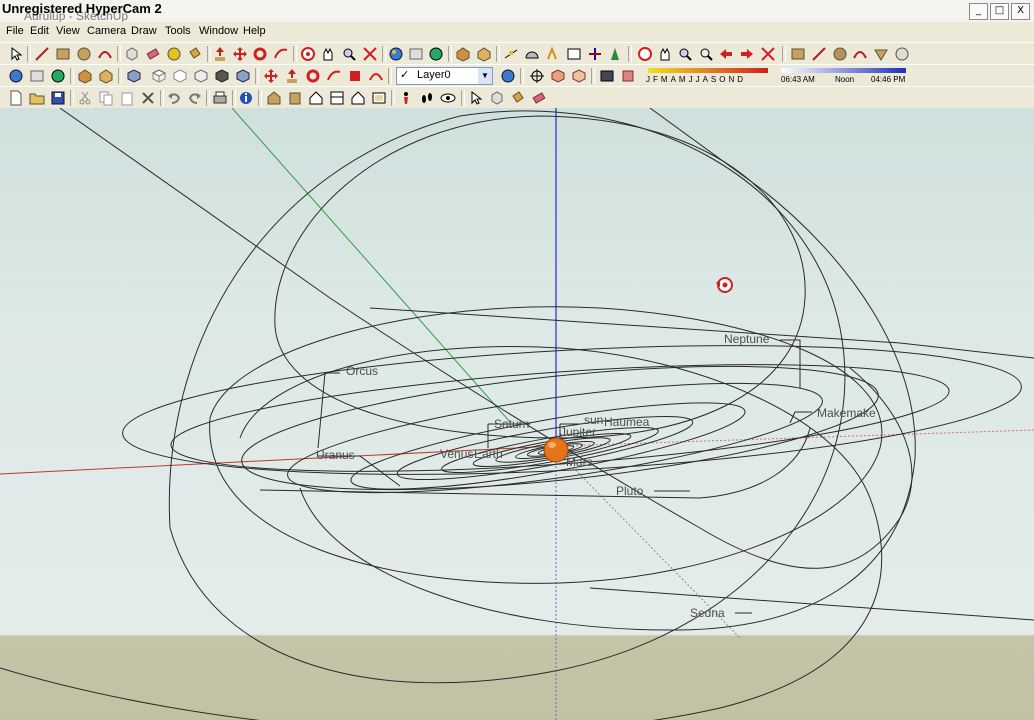 This screenshot has height=720, width=1034. I want to click on earth-icon, so click(58, 76).